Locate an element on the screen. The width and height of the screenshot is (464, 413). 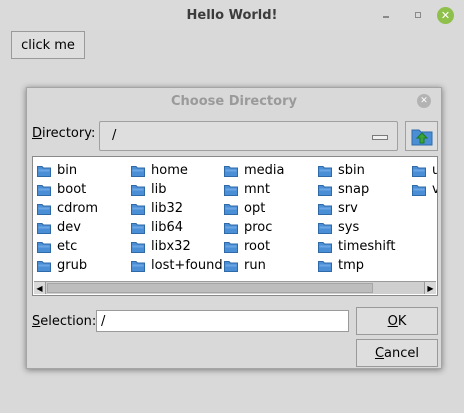
directory-value: / is located at coordinates (114, 135).